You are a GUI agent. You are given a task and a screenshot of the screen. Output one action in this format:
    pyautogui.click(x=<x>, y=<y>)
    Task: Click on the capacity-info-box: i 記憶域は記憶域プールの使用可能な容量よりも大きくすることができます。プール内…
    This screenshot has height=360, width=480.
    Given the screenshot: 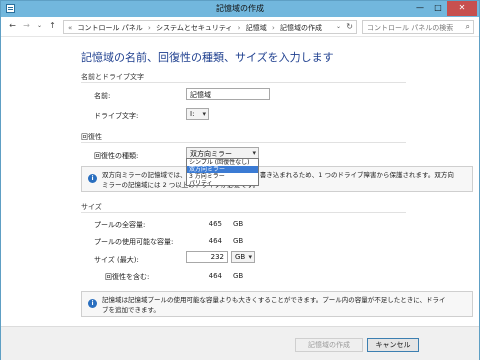 What is the action you would take?
    pyautogui.click(x=277, y=304)
    